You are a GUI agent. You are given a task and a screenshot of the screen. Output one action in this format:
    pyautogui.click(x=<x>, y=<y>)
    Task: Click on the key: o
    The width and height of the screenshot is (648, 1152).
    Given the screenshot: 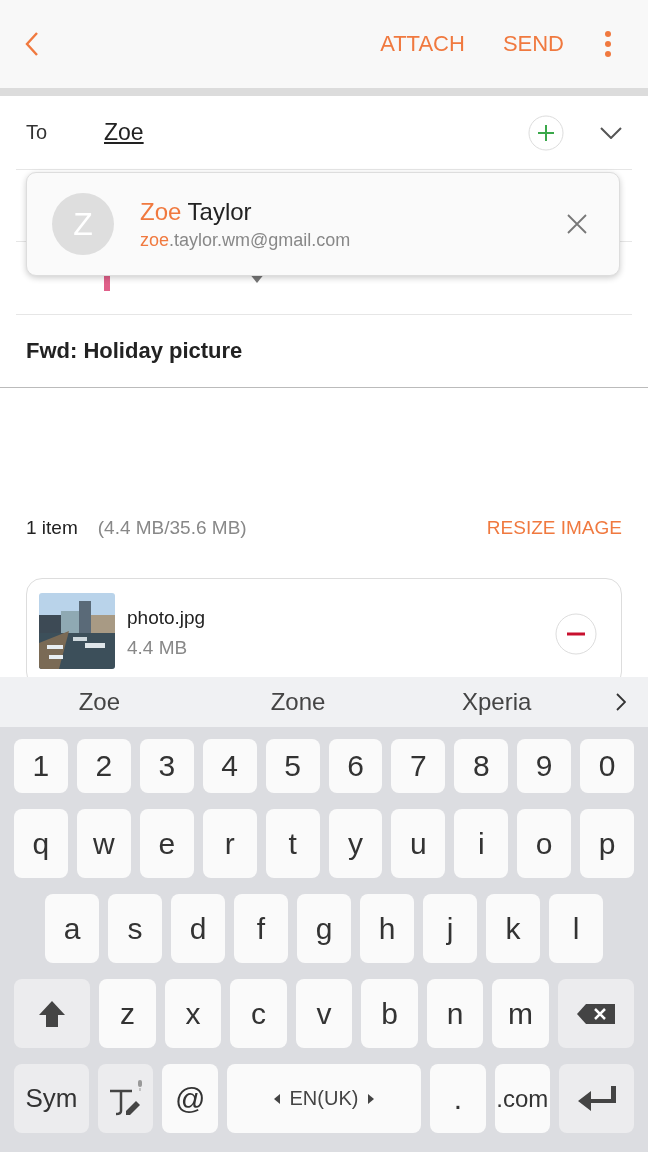 What is the action you would take?
    pyautogui.click(x=544, y=843)
    